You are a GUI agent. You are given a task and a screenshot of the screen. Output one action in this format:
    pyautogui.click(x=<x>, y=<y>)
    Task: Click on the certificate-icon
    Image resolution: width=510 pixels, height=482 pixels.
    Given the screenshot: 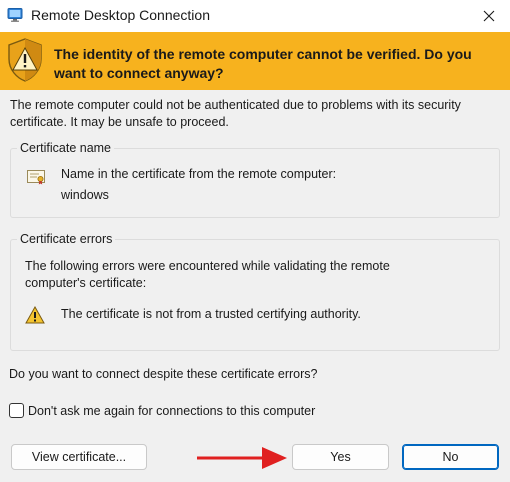 What is the action you would take?
    pyautogui.click(x=36, y=177)
    